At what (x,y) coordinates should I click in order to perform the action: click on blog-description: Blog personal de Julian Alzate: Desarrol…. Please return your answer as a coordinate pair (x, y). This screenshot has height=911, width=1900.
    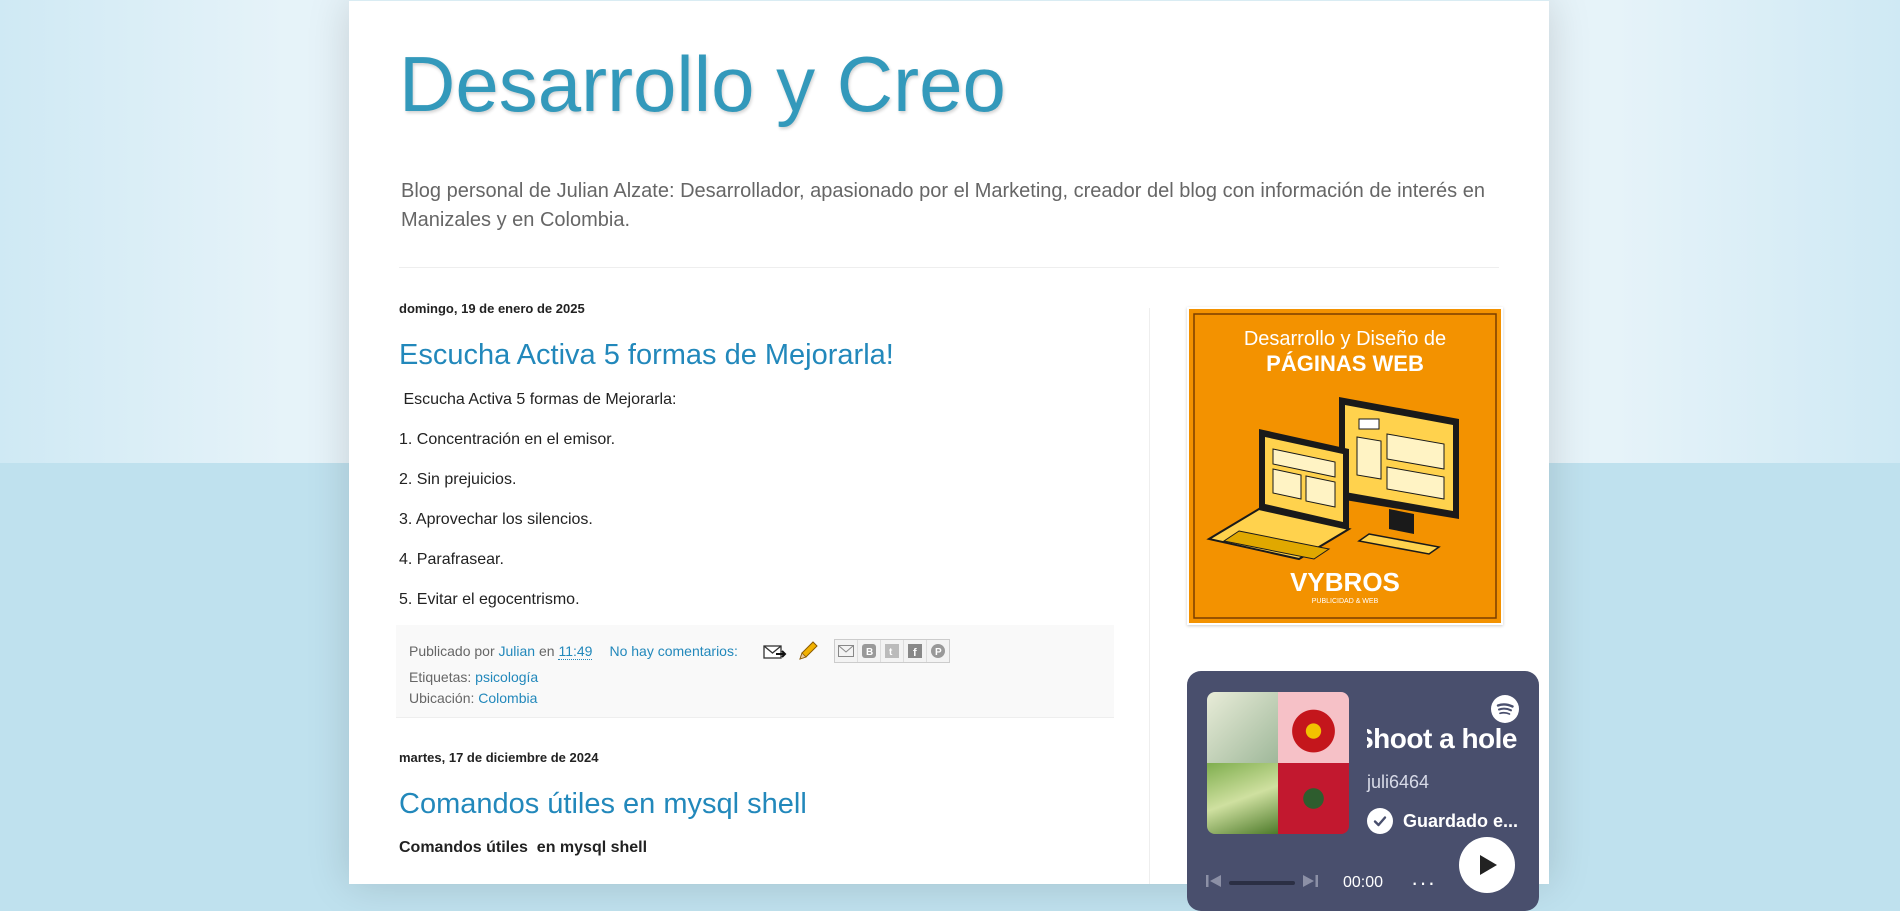
    Looking at the image, I should click on (943, 205).